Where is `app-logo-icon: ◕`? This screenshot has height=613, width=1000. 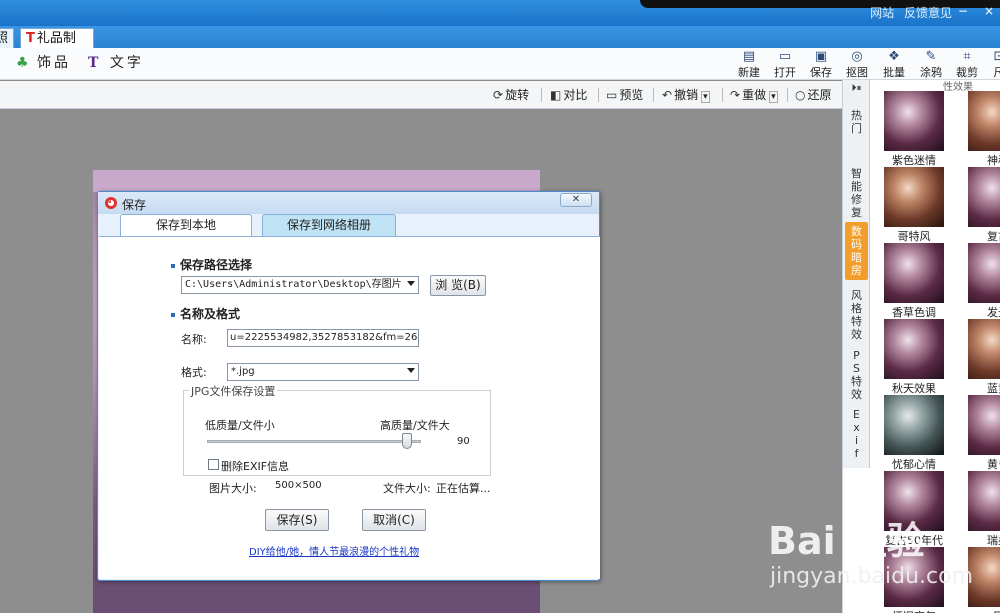 app-logo-icon: ◕ is located at coordinates (111, 203).